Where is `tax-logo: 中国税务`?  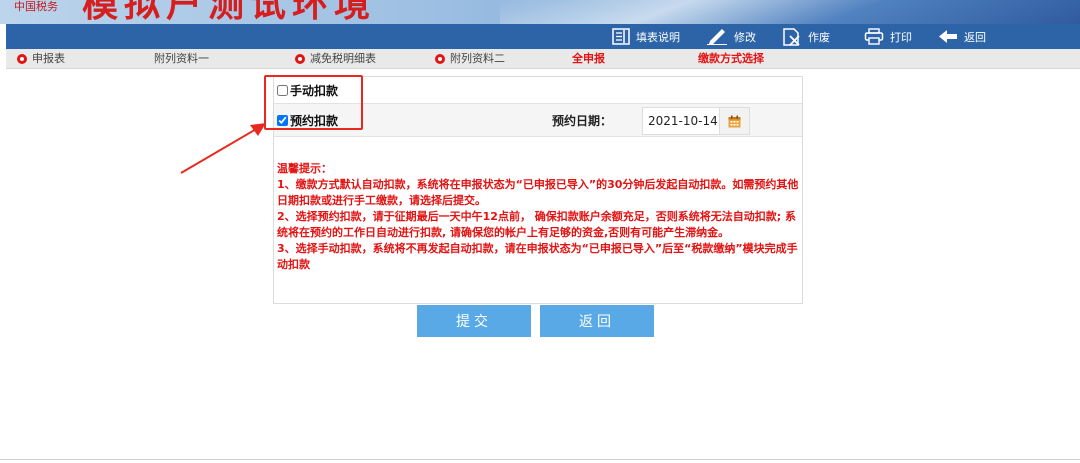 tax-logo: 中国税务 is located at coordinates (36, 6).